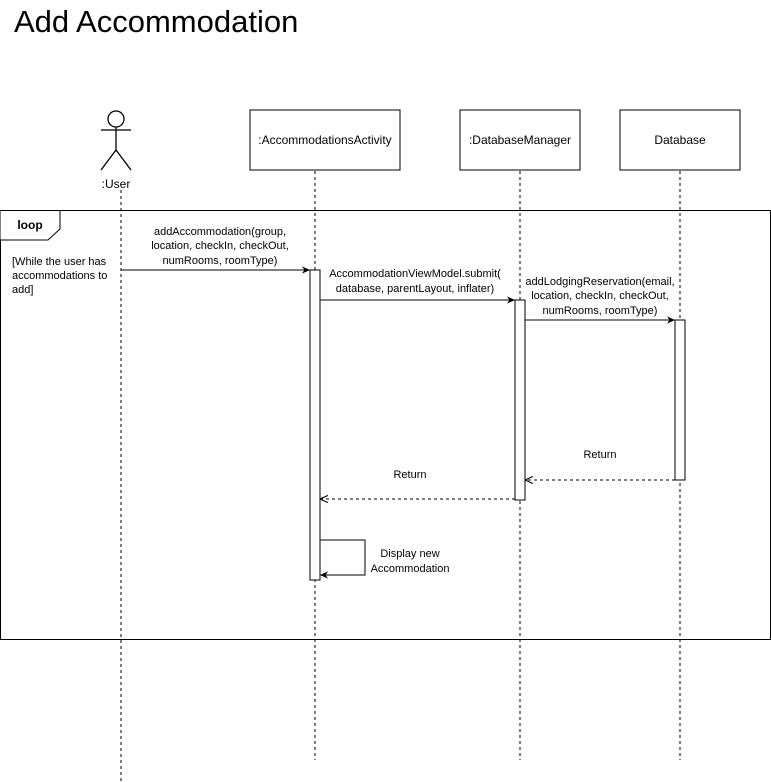 The height and width of the screenshot is (782, 771). Describe the element at coordinates (600, 311) in the screenshot. I see `message-add-lodging-line-3: numRooms, roomType)` at that location.